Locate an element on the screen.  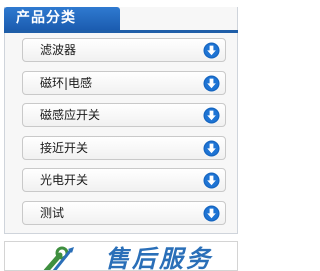
category-item-test: 测试 is located at coordinates (124, 212).